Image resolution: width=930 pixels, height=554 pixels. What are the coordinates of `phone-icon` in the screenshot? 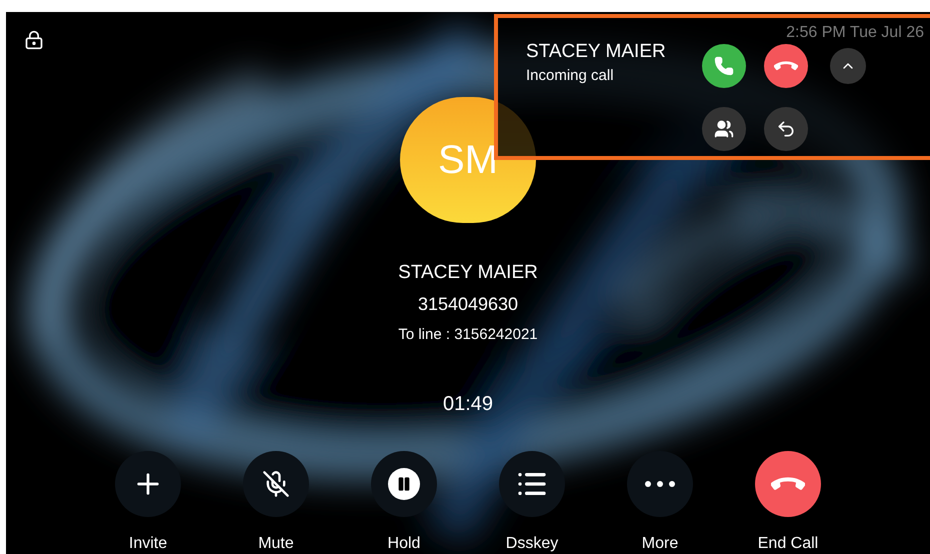 It's located at (724, 66).